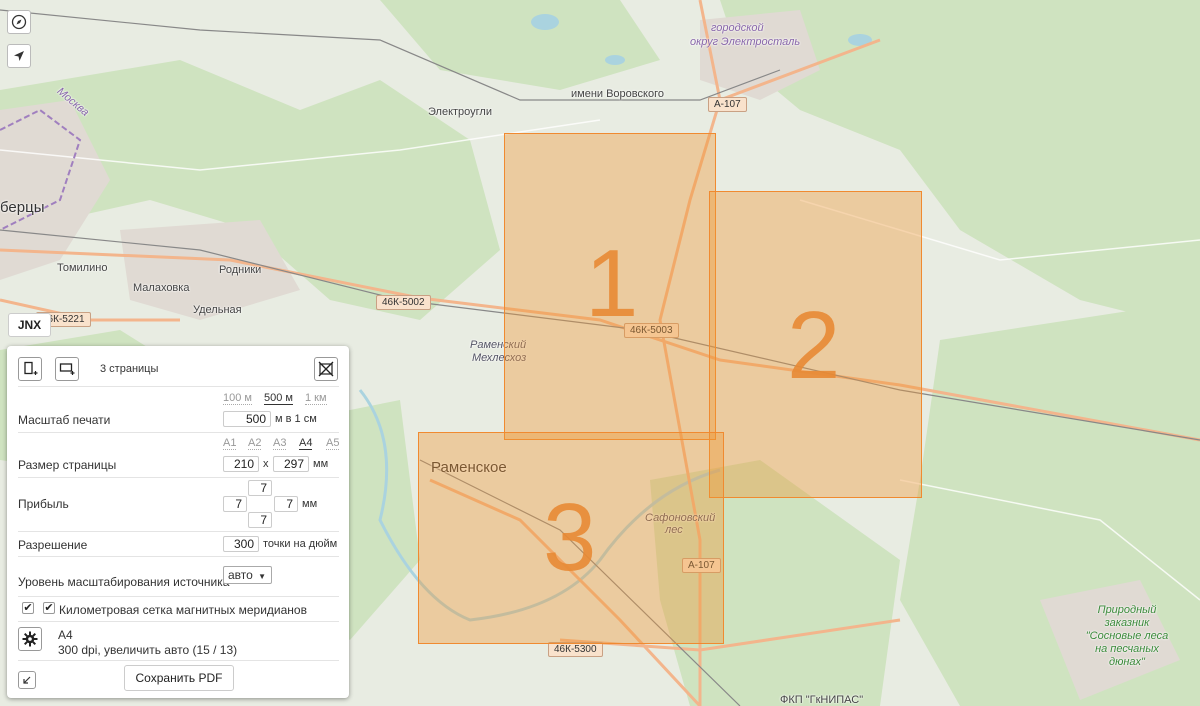 This screenshot has height=706, width=1200. Describe the element at coordinates (241, 544) in the screenshot. I see `resolution-input: 300` at that location.